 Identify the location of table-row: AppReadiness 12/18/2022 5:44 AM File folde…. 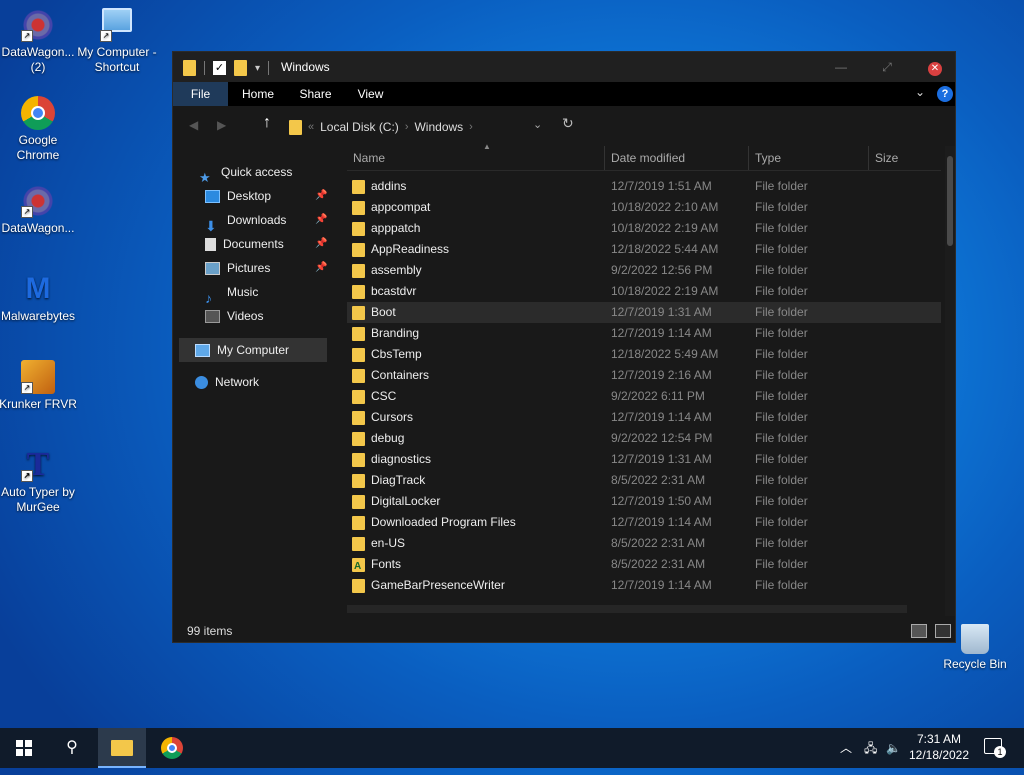
(644, 249).